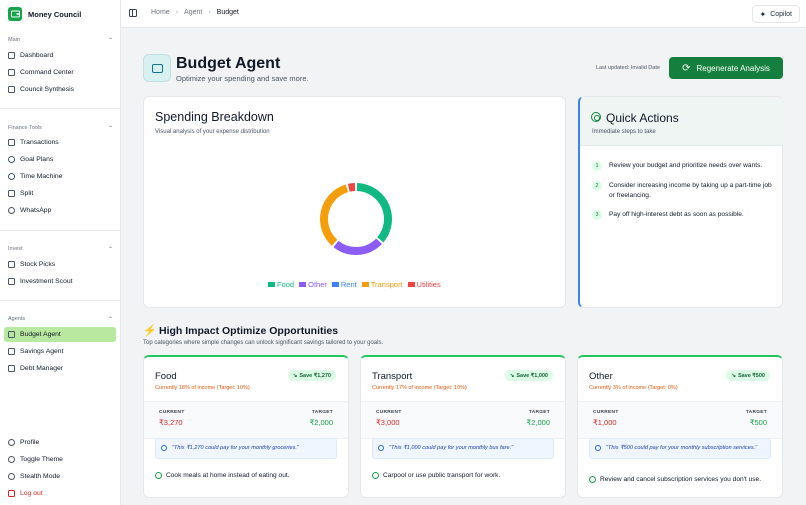  What do you see at coordinates (357, 246) in the screenshot?
I see `donut-slice-other` at bounding box center [357, 246].